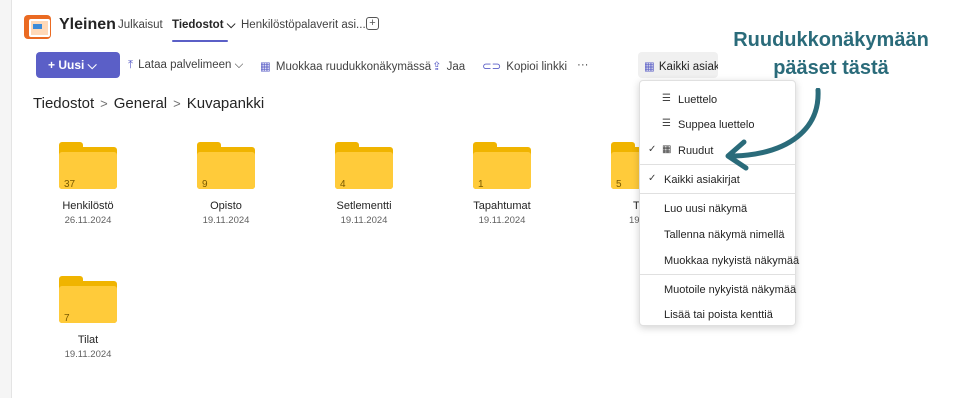 This screenshot has width=956, height=398. What do you see at coordinates (88, 166) in the screenshot?
I see `folder-icon: 37` at bounding box center [88, 166].